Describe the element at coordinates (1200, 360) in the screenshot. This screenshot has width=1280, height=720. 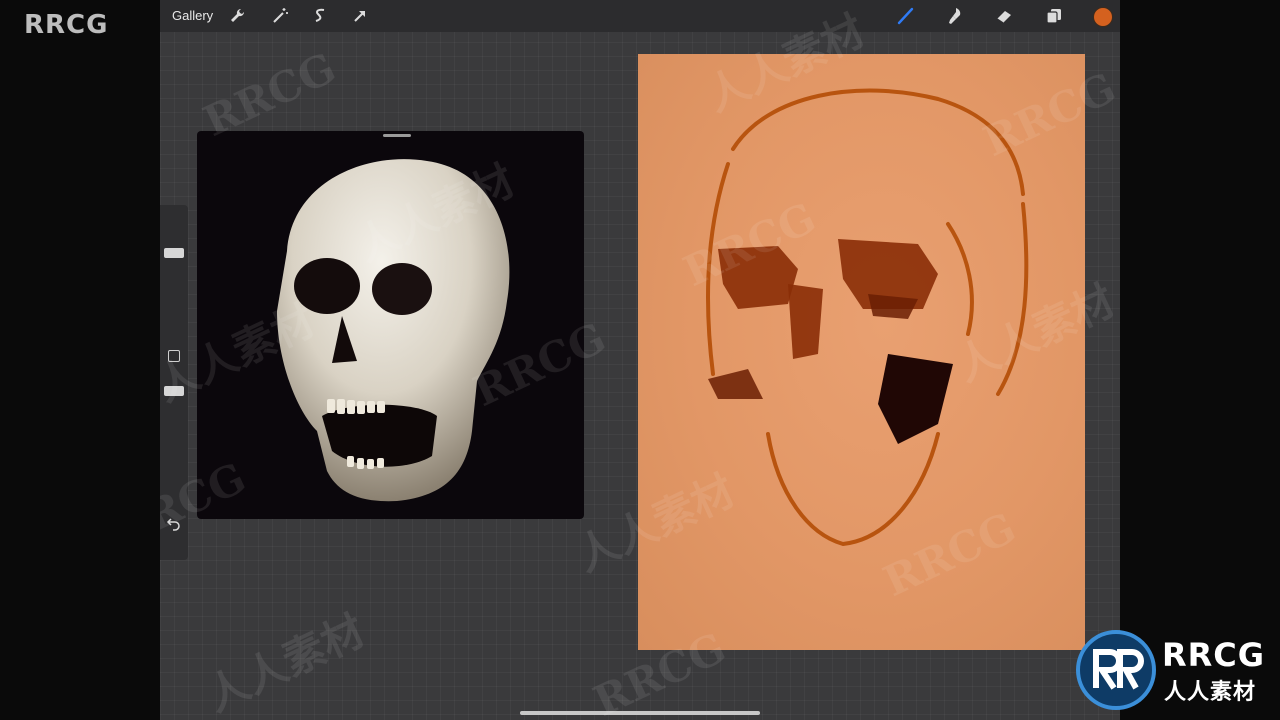
I see `letterbox-right` at that location.